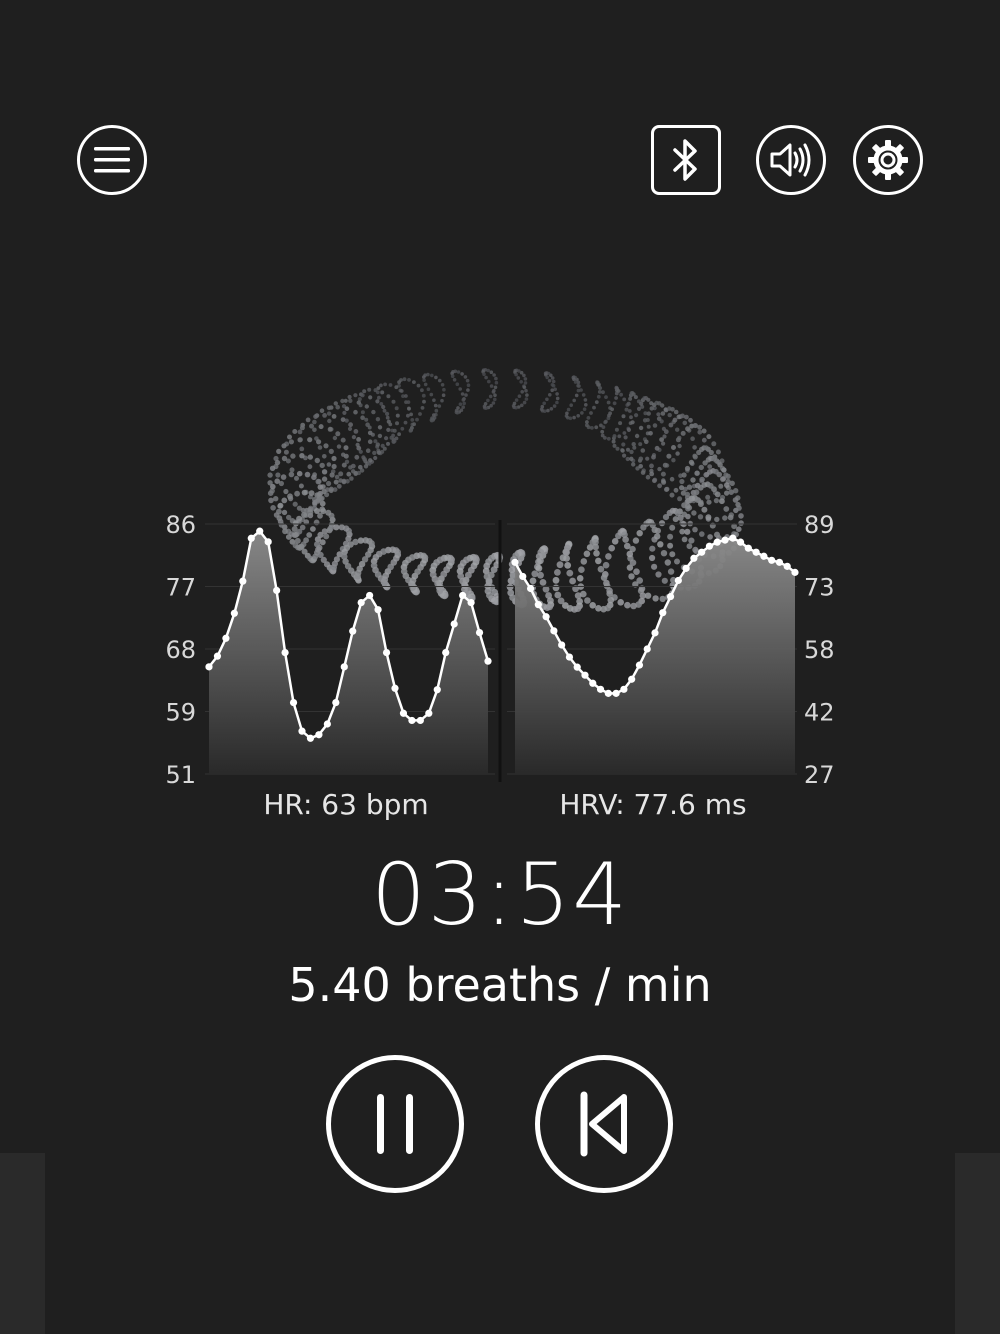 This screenshot has height=1334, width=1000. What do you see at coordinates (180, 588) in the screenshot?
I see `hr-tick-label: 77` at bounding box center [180, 588].